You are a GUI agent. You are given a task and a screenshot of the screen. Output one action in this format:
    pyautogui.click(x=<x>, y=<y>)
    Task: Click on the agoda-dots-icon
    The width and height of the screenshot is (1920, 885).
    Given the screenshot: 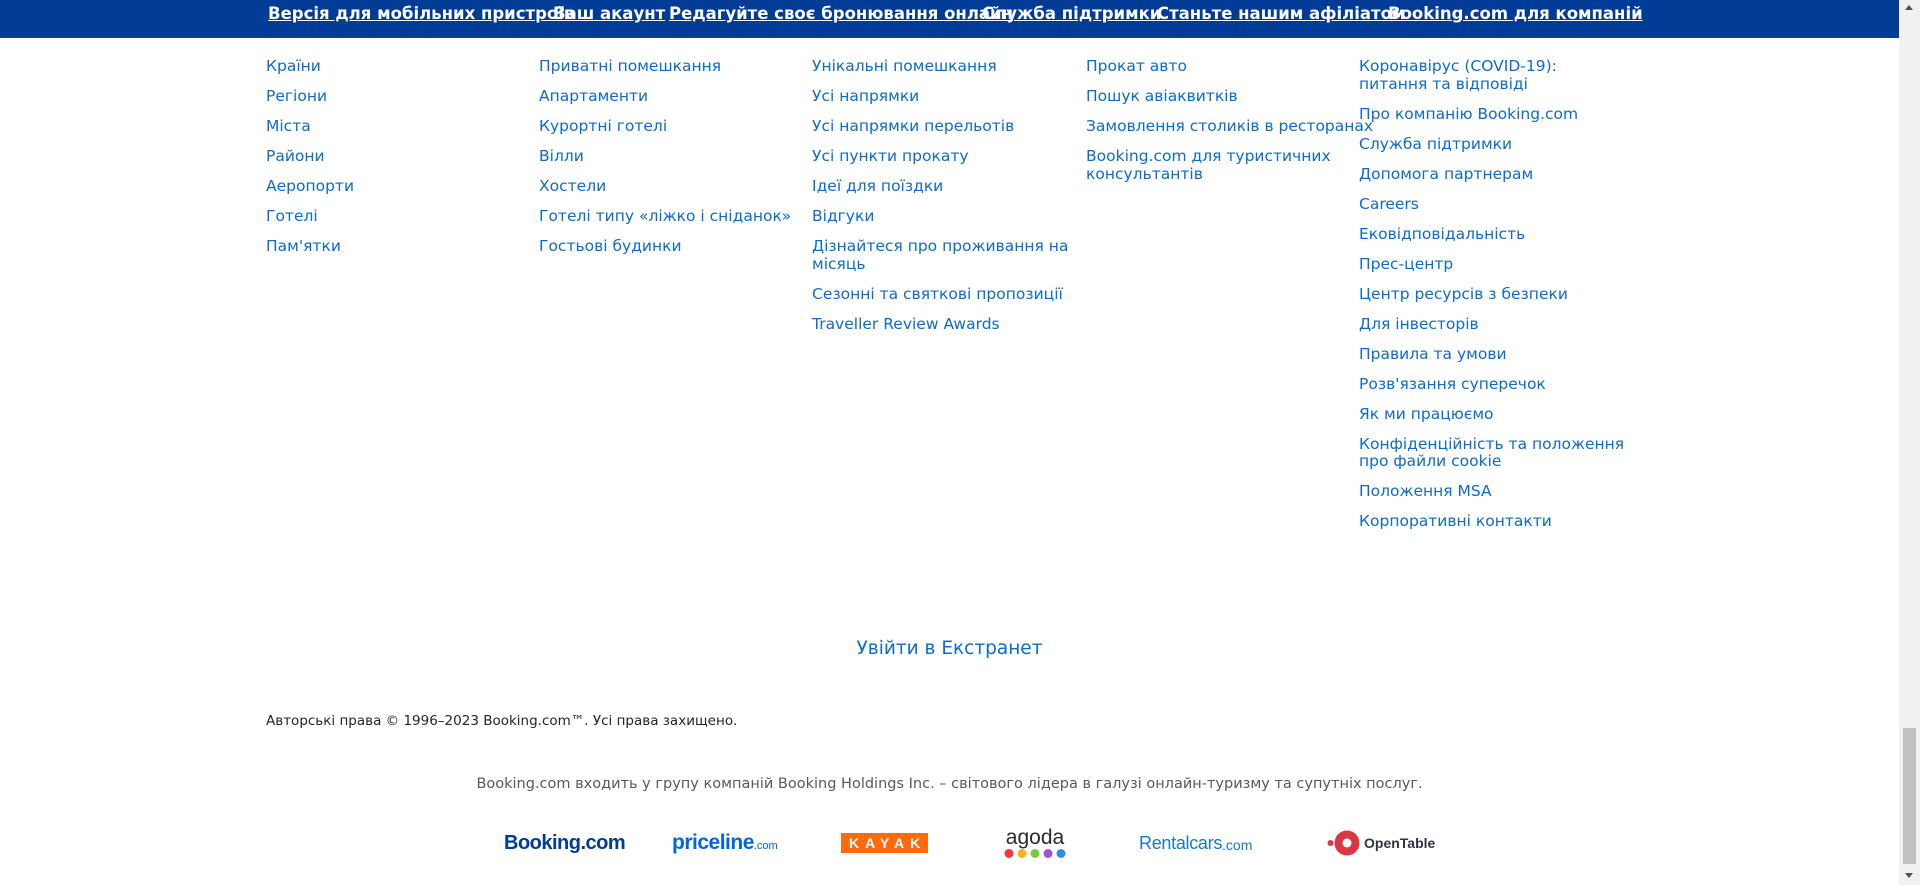 What is the action you would take?
    pyautogui.click(x=1035, y=853)
    